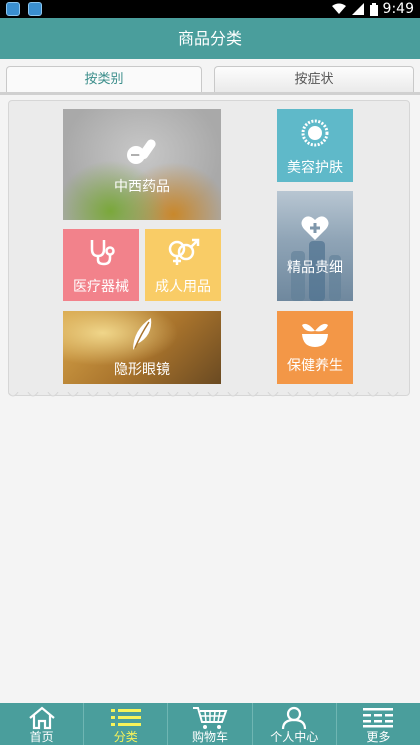 Image resolution: width=420 pixels, height=745 pixels. I want to click on nav-more: 更多, so click(378, 724).